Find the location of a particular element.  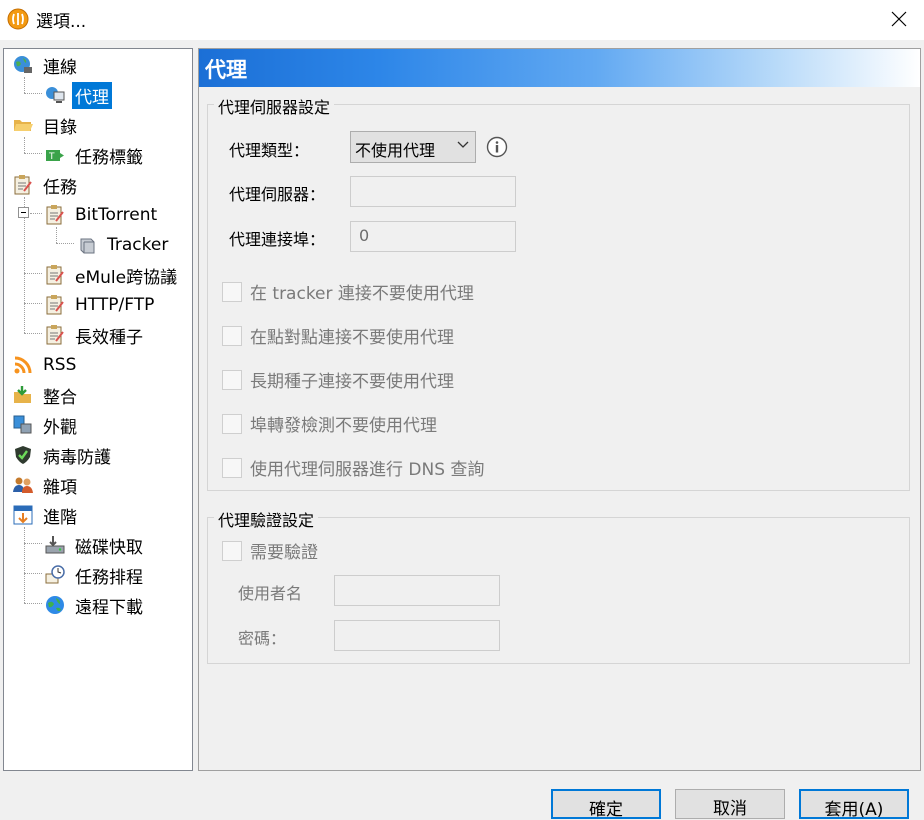

tree-item-label: RSS is located at coordinates (60, 365).